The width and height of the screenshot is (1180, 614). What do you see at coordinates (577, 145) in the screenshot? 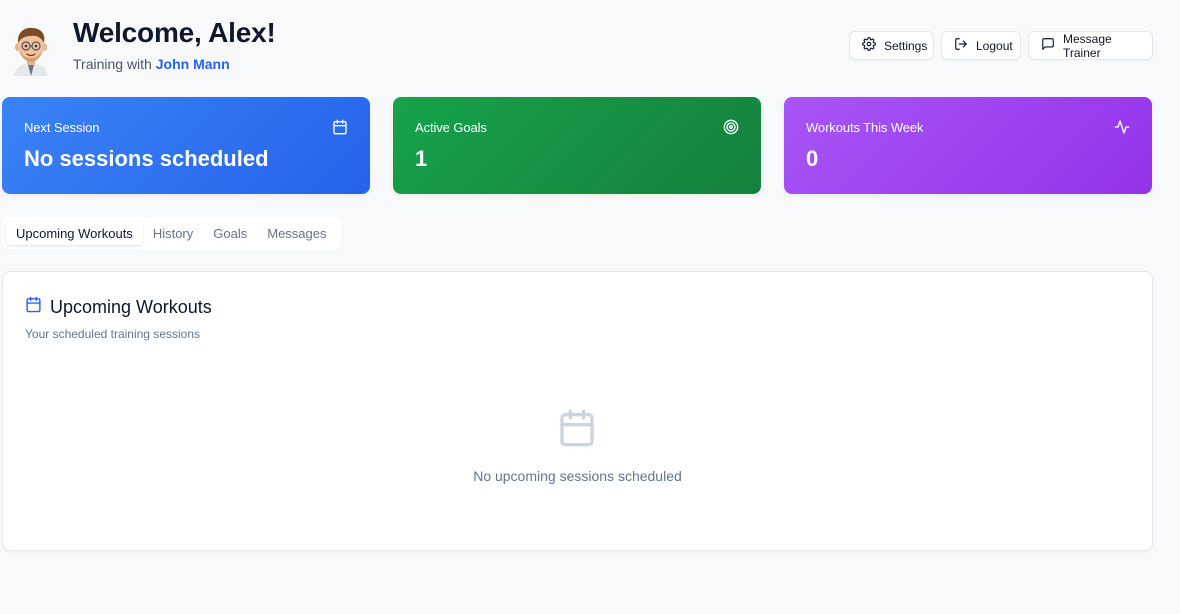
I see `active-goals-card: Active Goals 1` at bounding box center [577, 145].